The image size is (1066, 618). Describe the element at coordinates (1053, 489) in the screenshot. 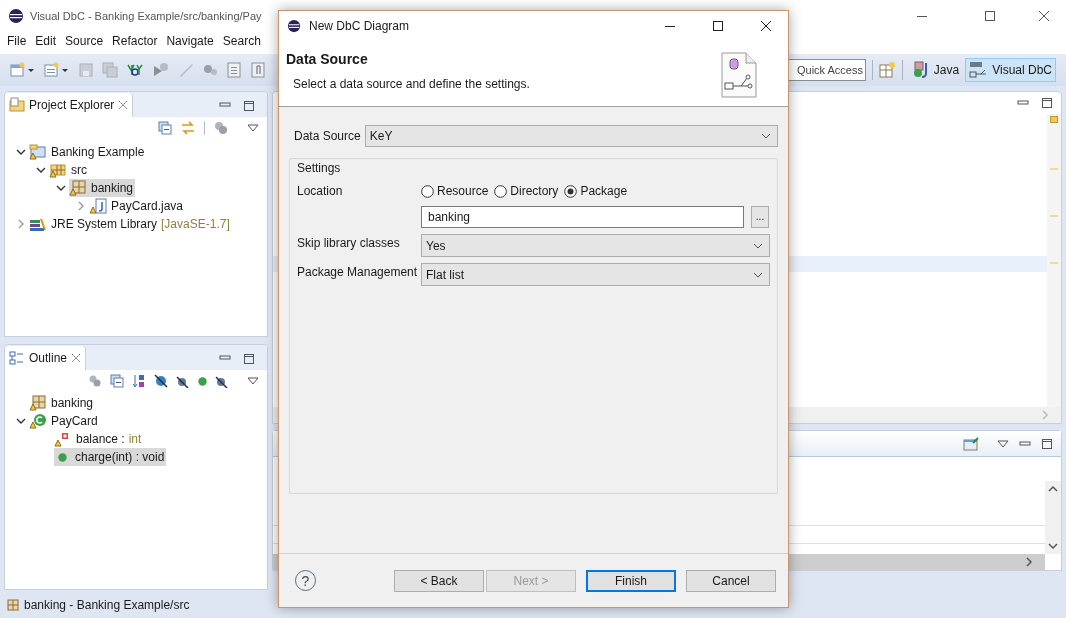

I see `scroll-up-icon` at that location.